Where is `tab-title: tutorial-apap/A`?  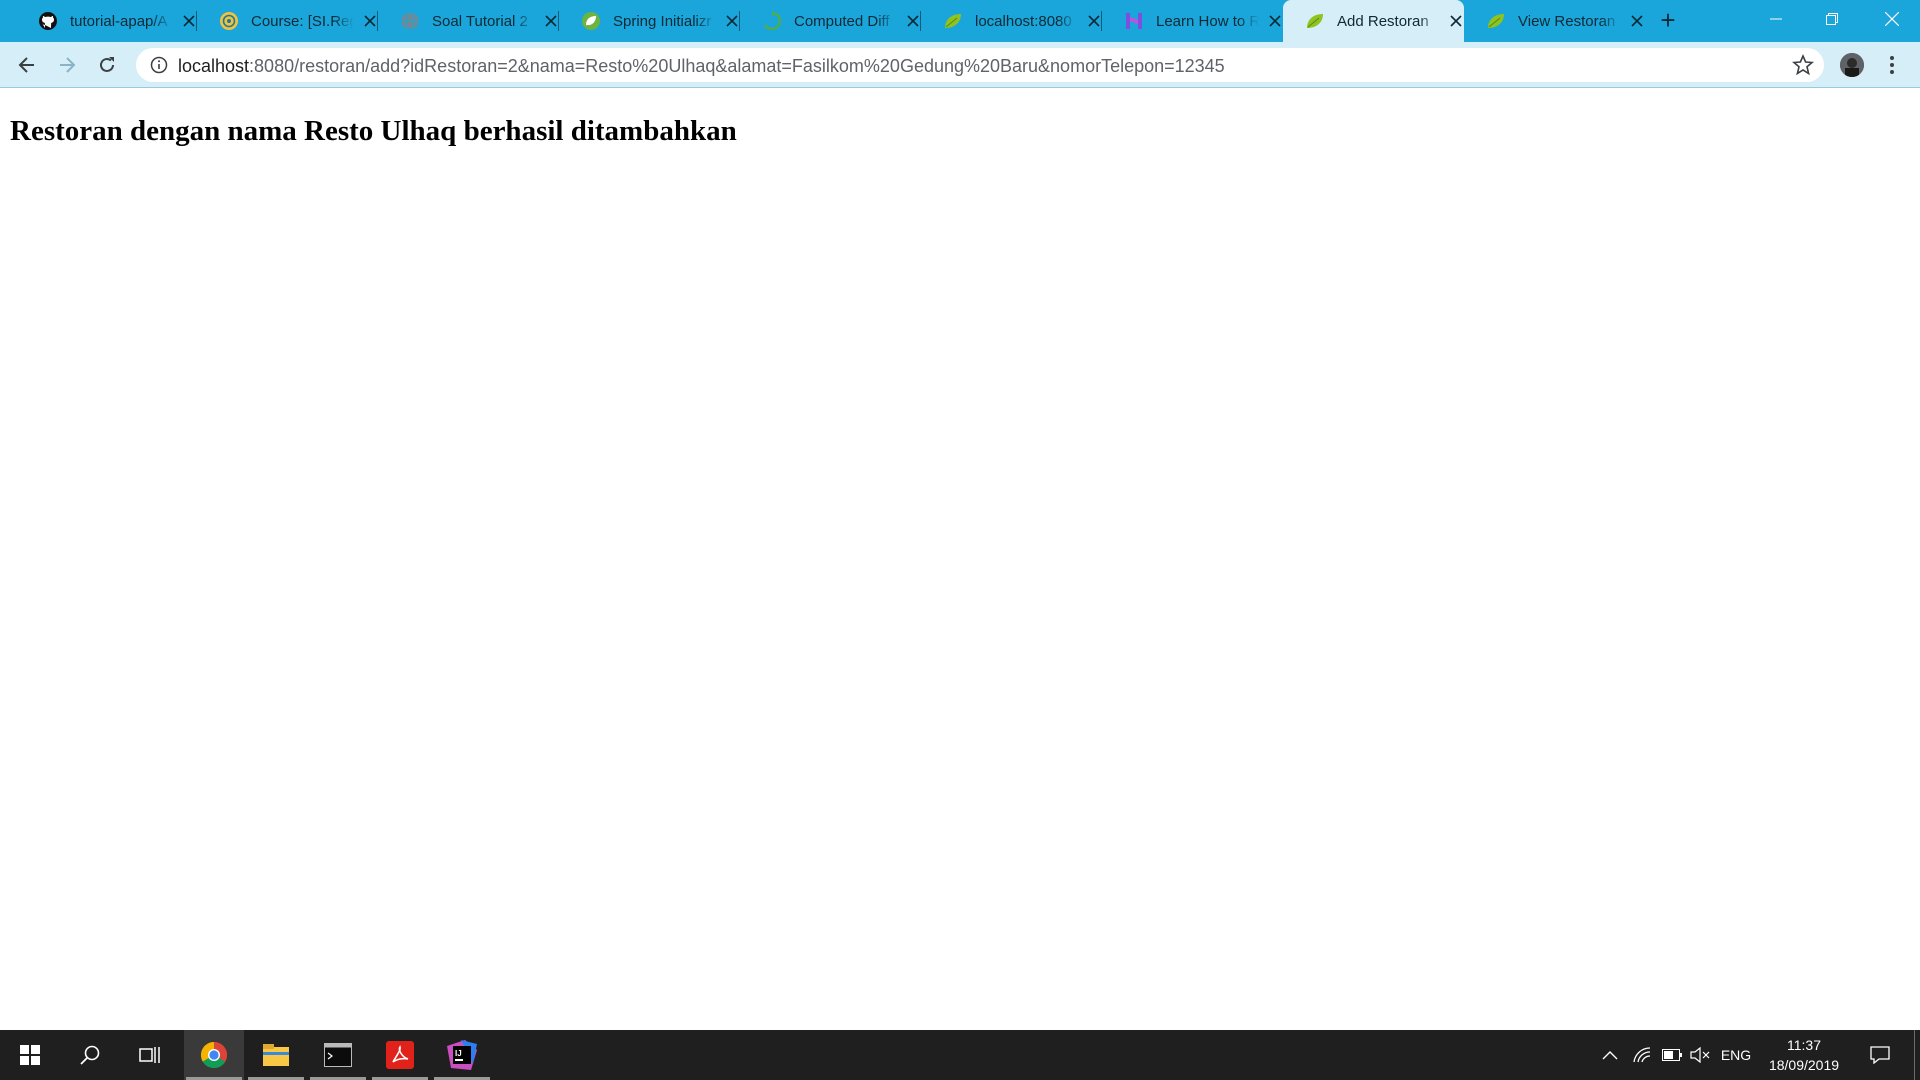 tab-title: tutorial-apap/A is located at coordinates (119, 21).